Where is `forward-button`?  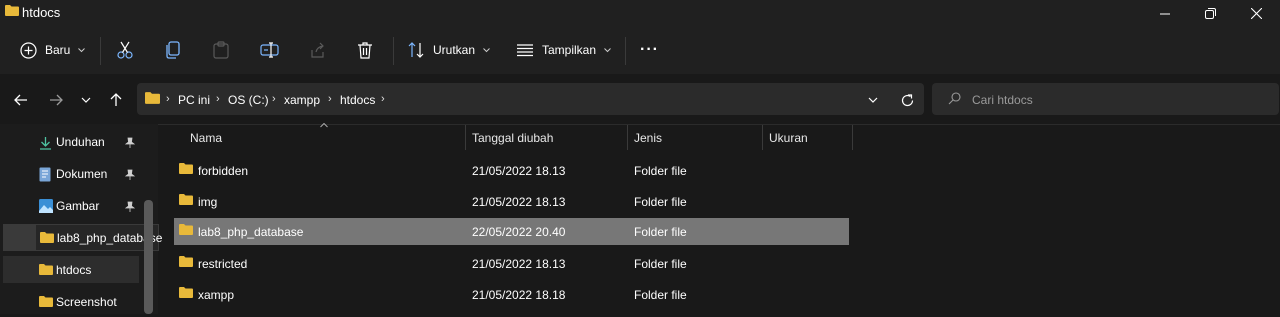 forward-button is located at coordinates (56, 100).